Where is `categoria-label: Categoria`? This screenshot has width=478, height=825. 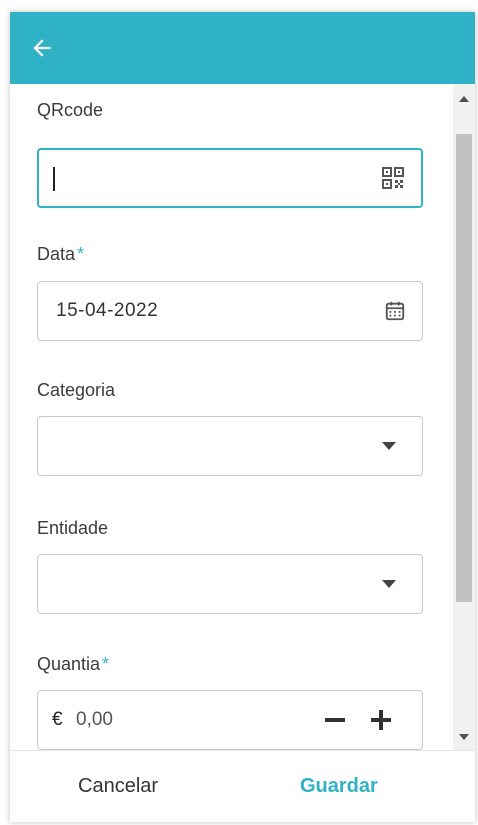 categoria-label: Categoria is located at coordinates (76, 390).